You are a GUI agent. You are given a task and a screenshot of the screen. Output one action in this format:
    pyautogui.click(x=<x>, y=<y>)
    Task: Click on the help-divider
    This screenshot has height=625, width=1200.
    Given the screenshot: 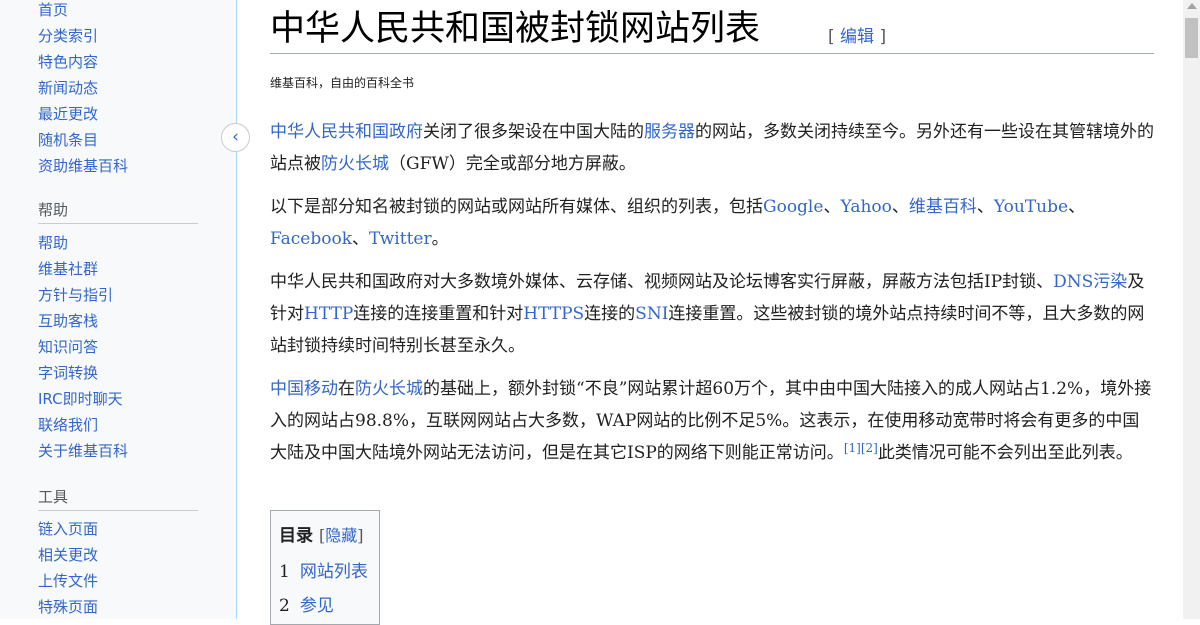 What is the action you would take?
    pyautogui.click(x=118, y=223)
    